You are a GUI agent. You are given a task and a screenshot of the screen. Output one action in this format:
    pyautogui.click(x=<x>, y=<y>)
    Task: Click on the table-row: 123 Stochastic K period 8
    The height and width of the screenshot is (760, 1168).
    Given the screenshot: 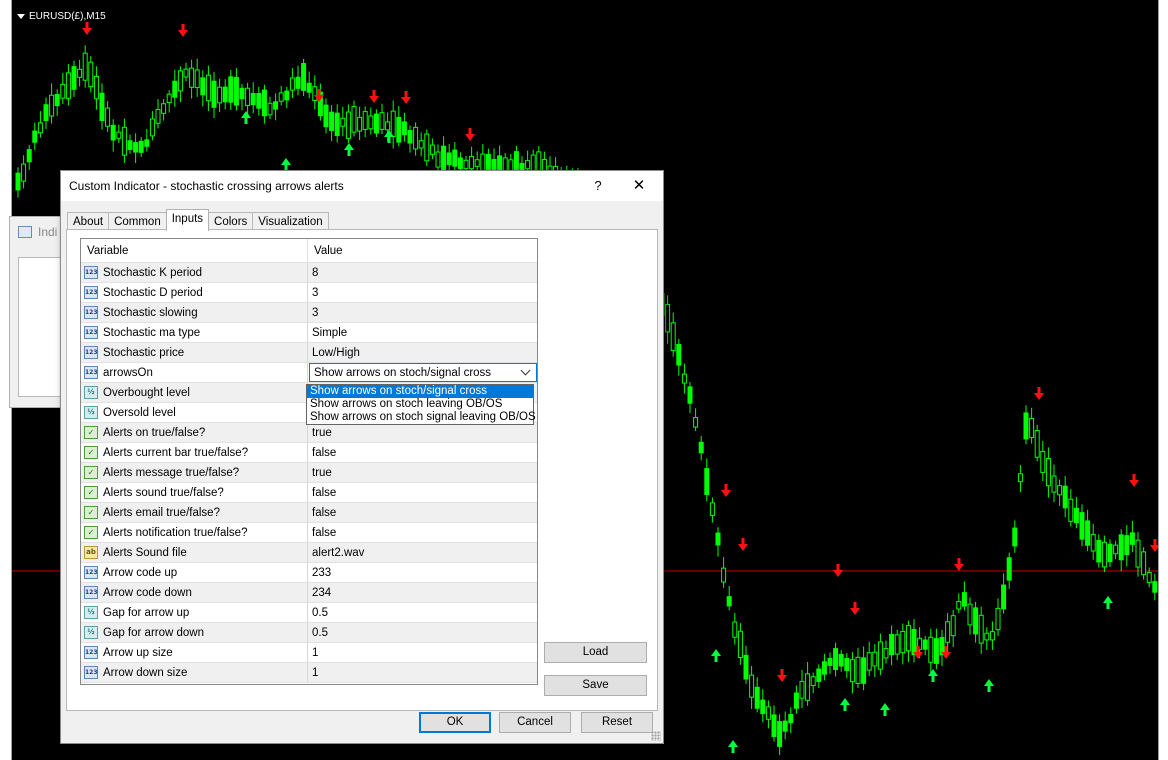 What is the action you would take?
    pyautogui.click(x=309, y=273)
    